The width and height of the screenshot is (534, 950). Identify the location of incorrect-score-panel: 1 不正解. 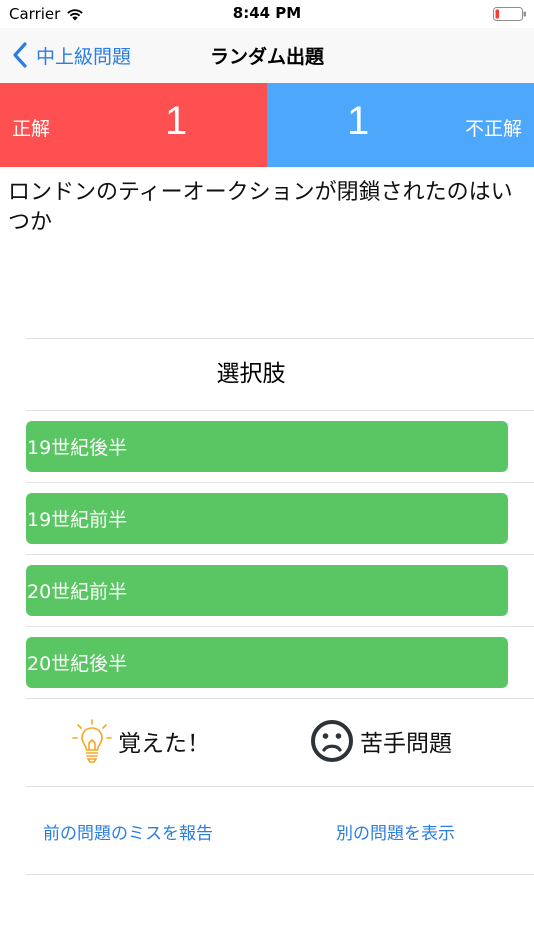
(400, 125).